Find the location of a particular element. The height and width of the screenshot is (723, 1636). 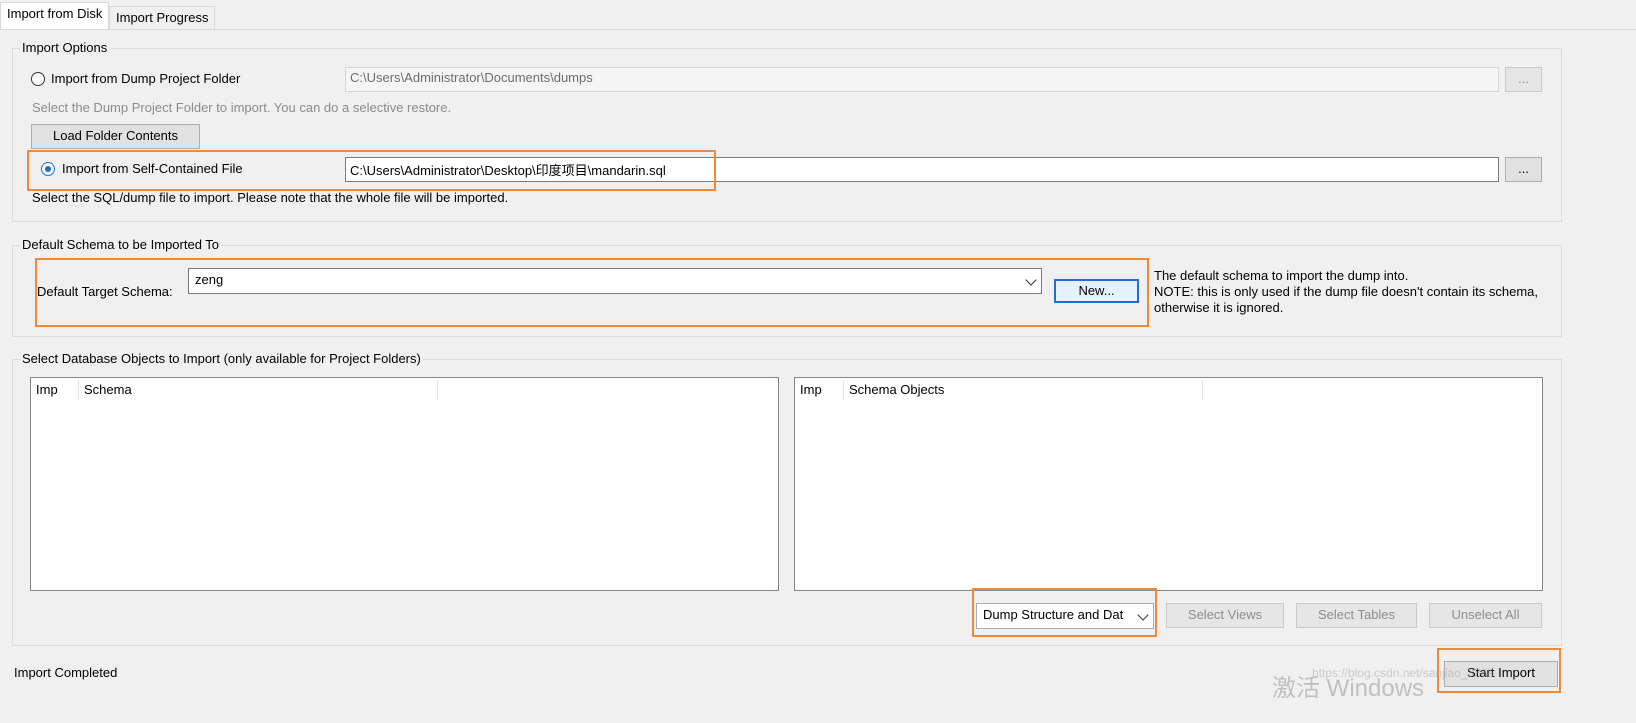

import-options-legend: Import Options is located at coordinates (65, 47).